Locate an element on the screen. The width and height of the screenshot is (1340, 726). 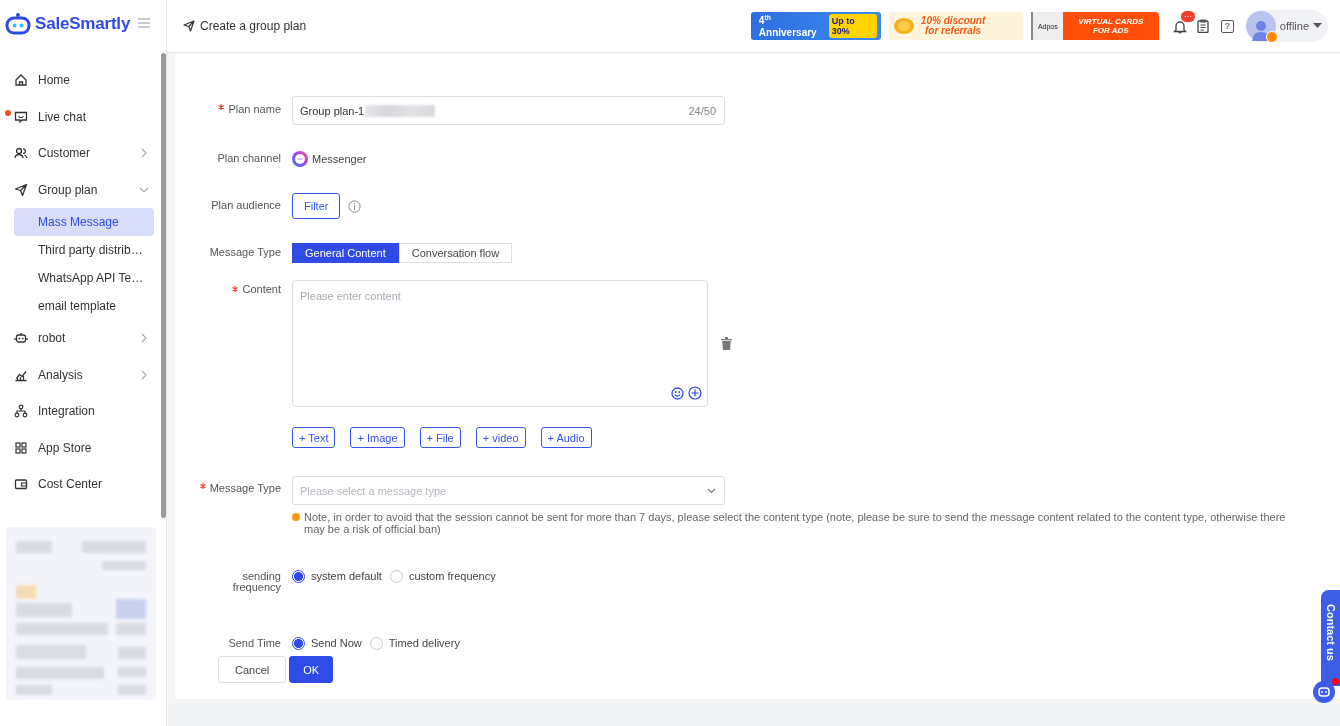
radio-option: Timed delivery is located at coordinates (414, 643).